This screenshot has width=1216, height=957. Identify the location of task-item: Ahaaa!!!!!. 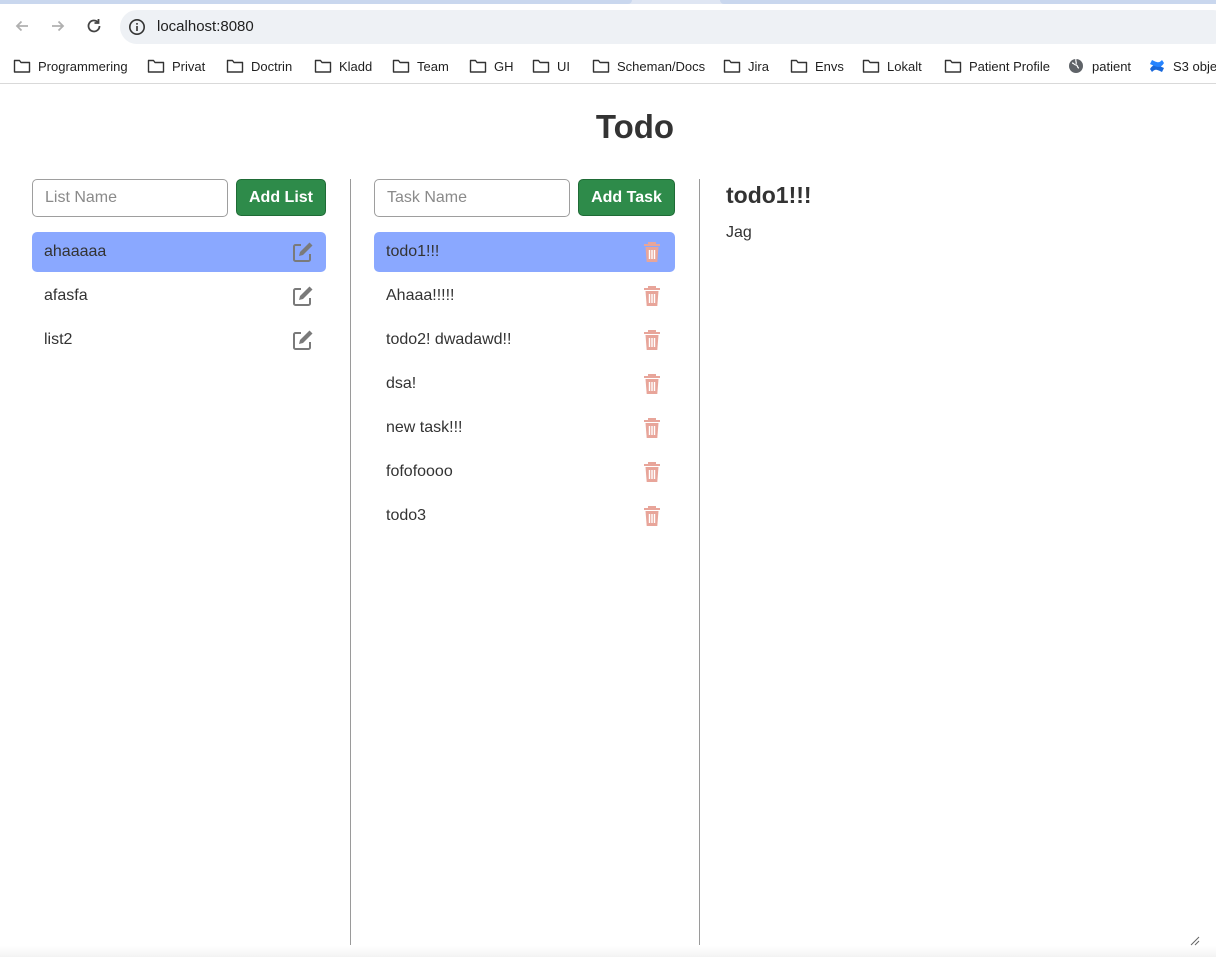
(524, 296).